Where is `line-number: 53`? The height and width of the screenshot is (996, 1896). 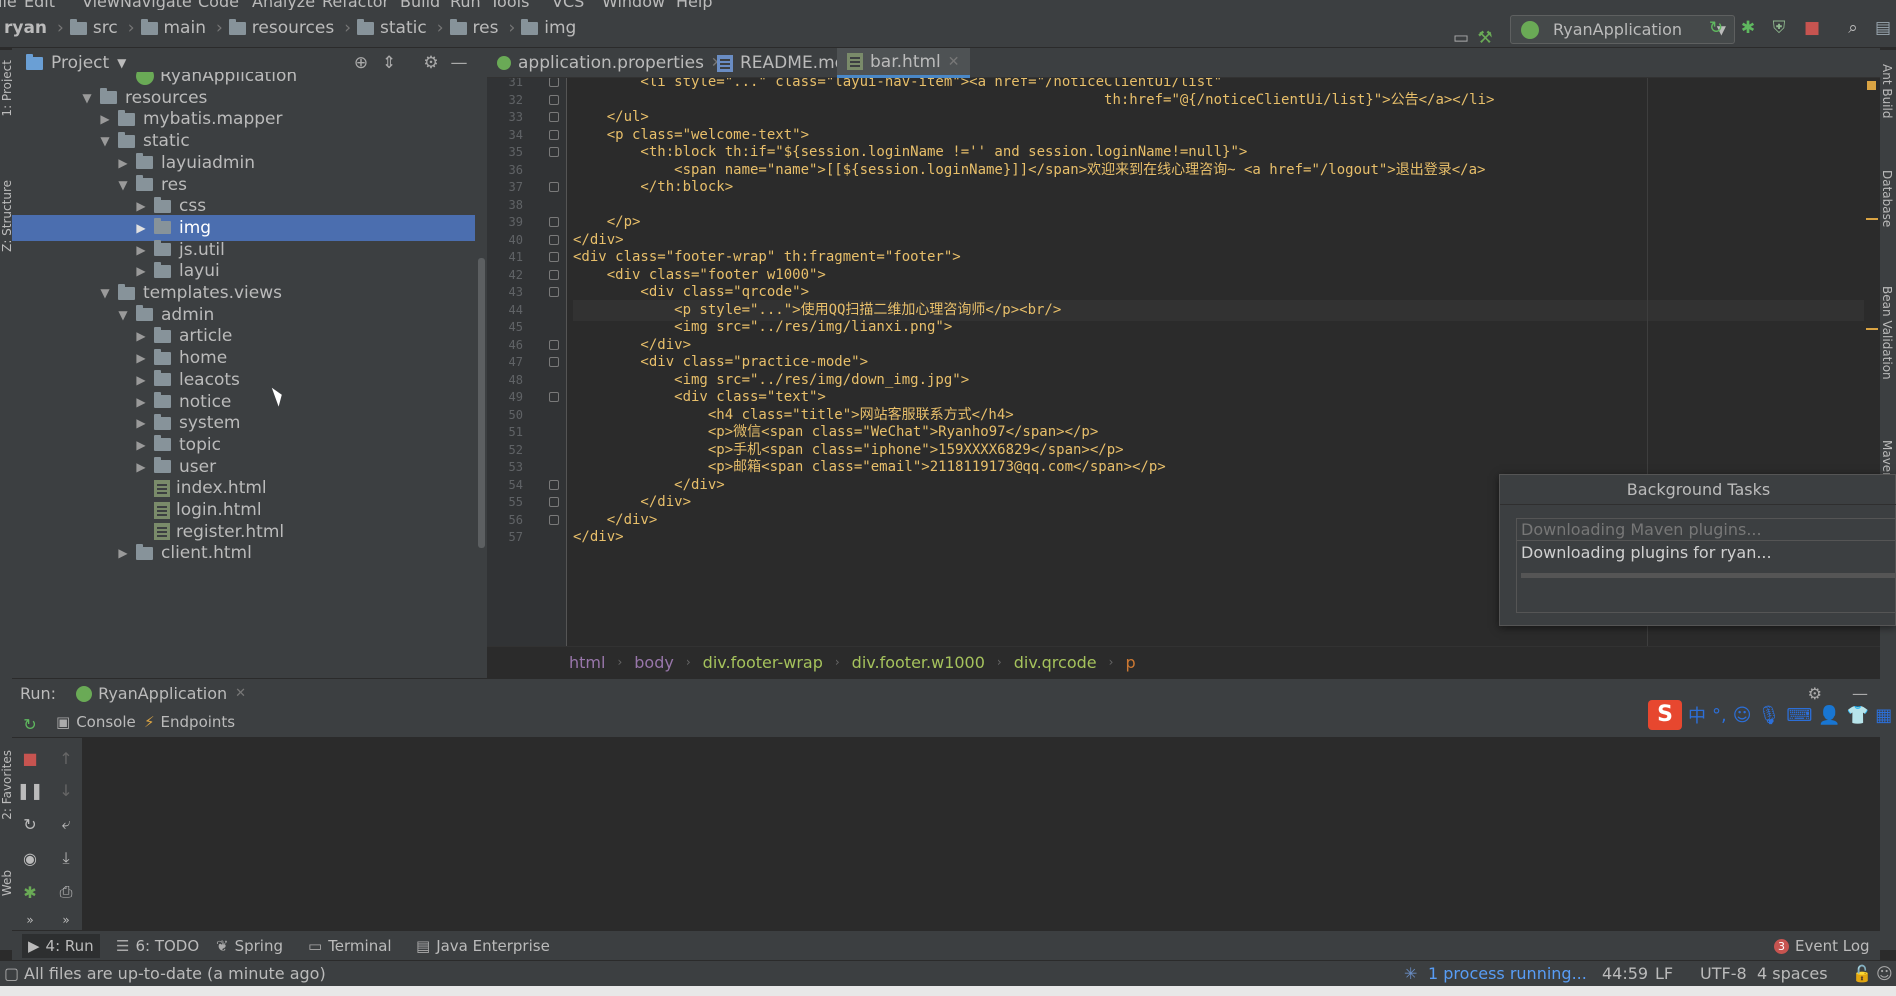
line-number: 53 is located at coordinates (509, 467).